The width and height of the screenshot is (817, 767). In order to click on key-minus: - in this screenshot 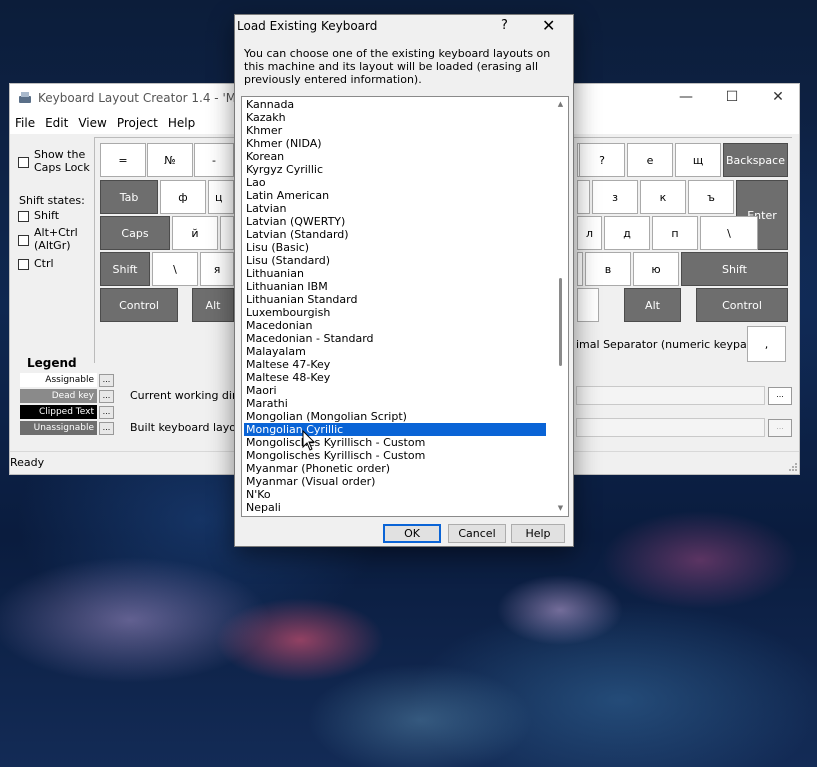, I will do `click(214, 160)`.